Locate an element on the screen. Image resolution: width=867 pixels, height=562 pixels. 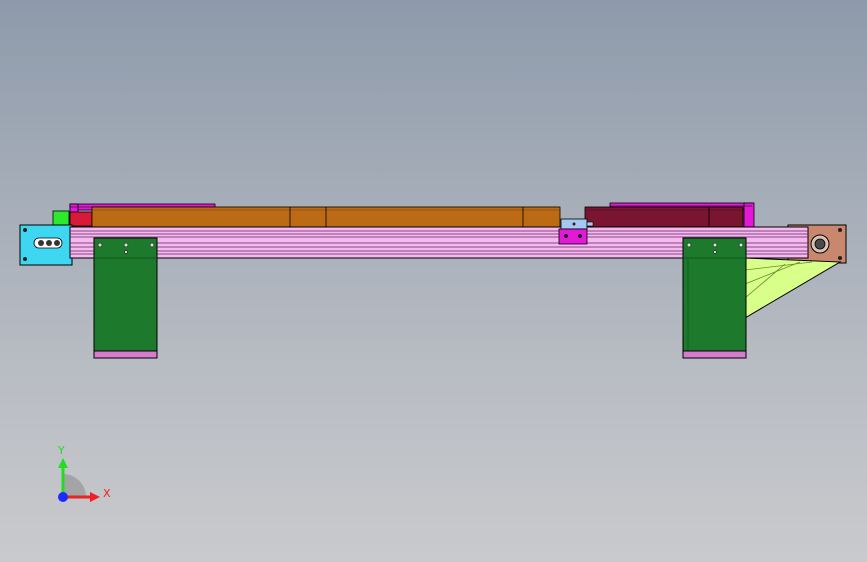
carriage-maroon is located at coordinates (664, 217).